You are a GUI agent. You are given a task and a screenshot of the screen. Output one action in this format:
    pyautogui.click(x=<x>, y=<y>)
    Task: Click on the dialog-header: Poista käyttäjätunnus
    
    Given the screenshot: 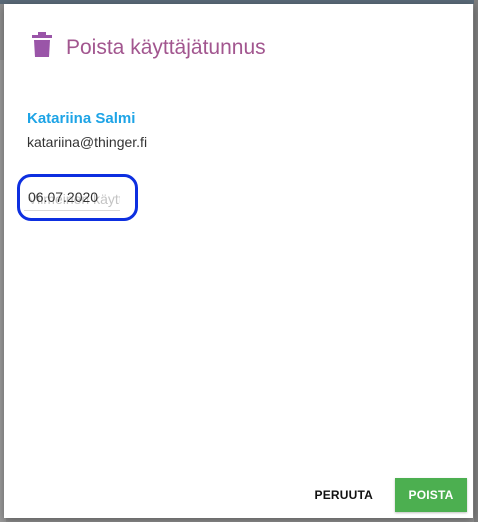 What is the action you would take?
    pyautogui.click(x=149, y=45)
    